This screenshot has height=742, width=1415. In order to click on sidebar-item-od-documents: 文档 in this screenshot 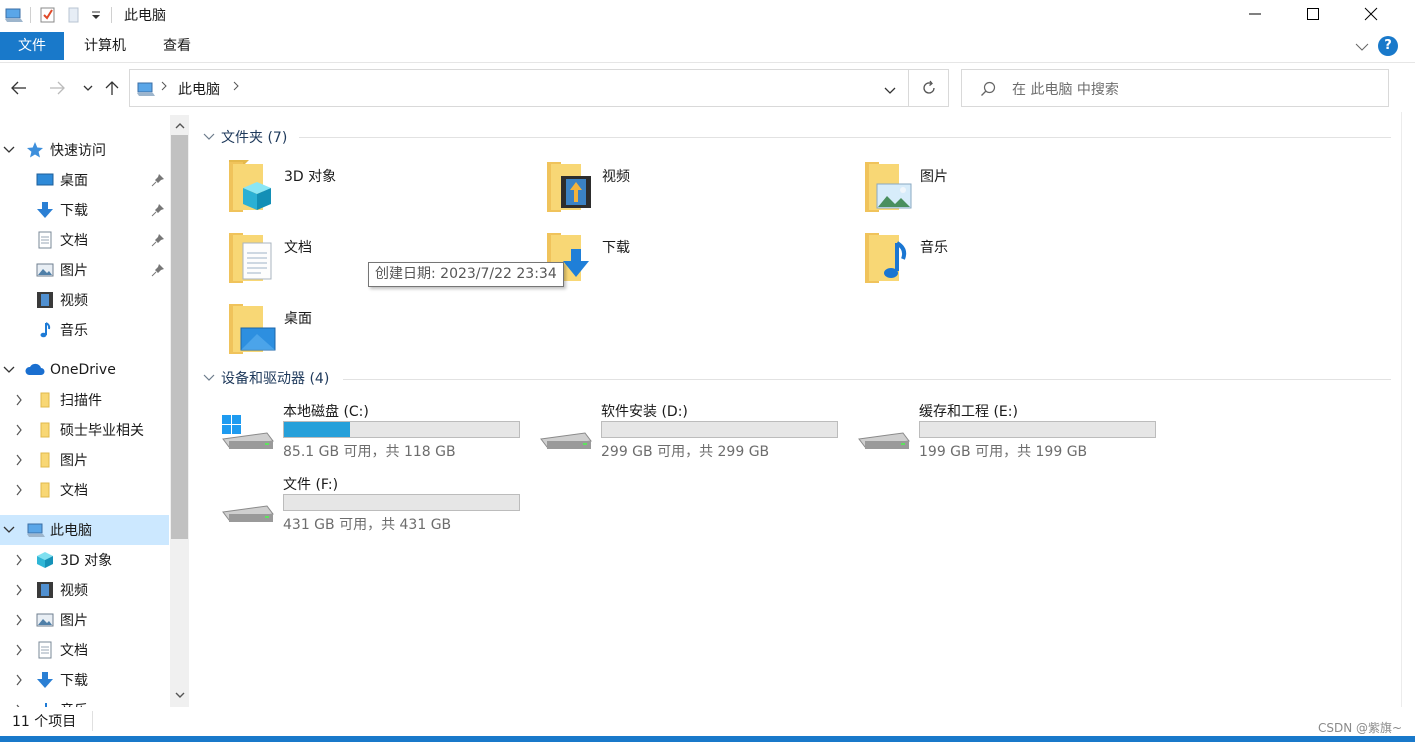, I will do `click(84, 490)`.